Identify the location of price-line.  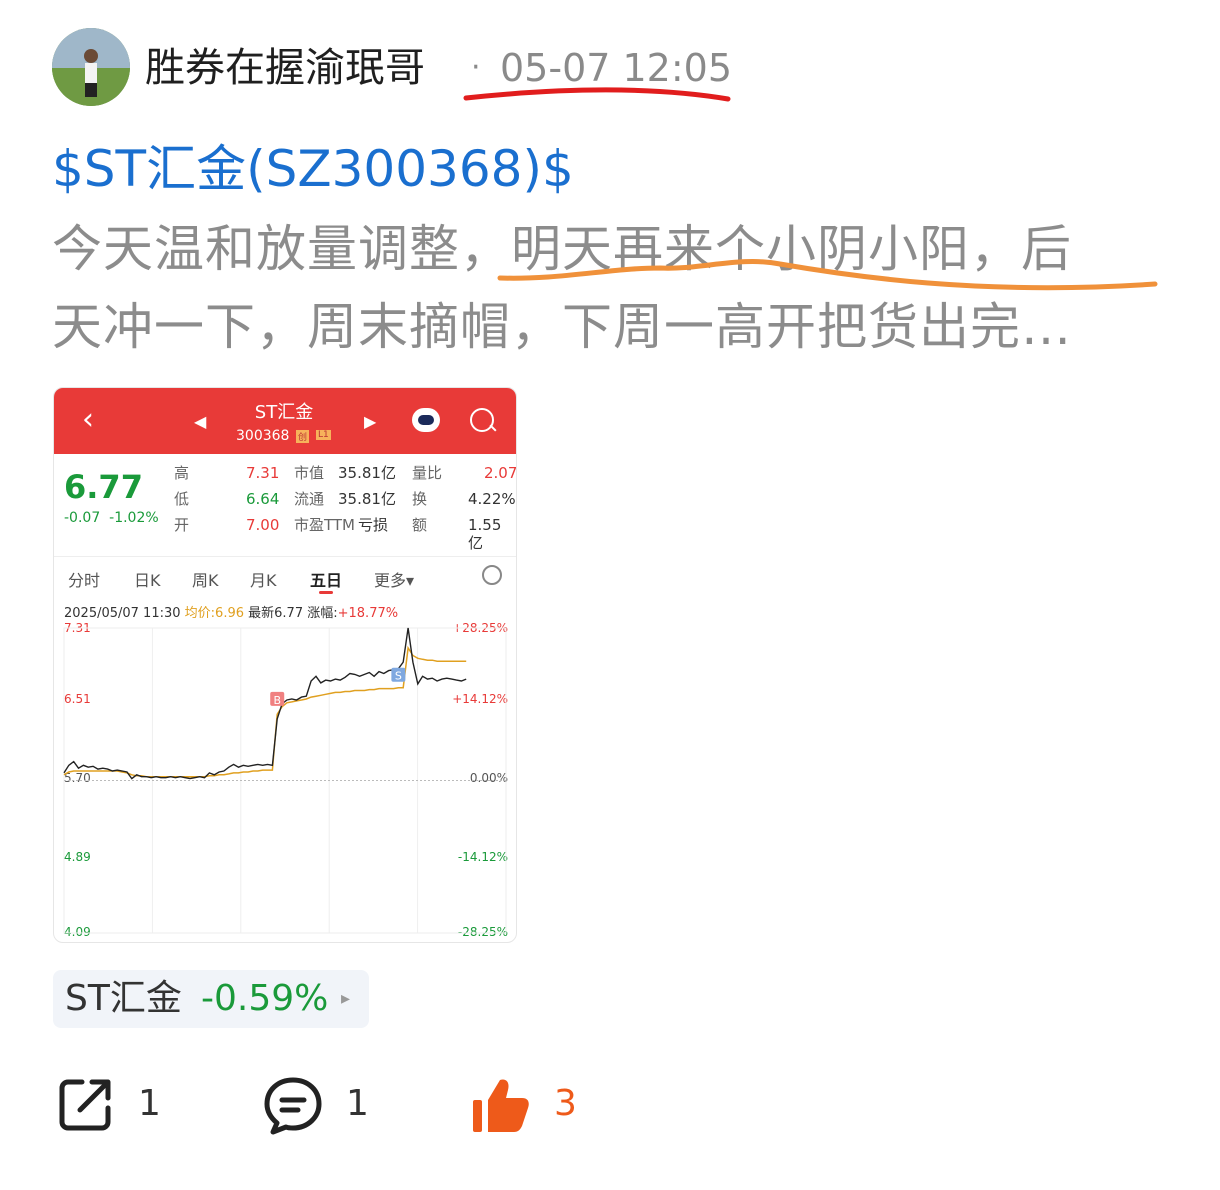
(265, 703).